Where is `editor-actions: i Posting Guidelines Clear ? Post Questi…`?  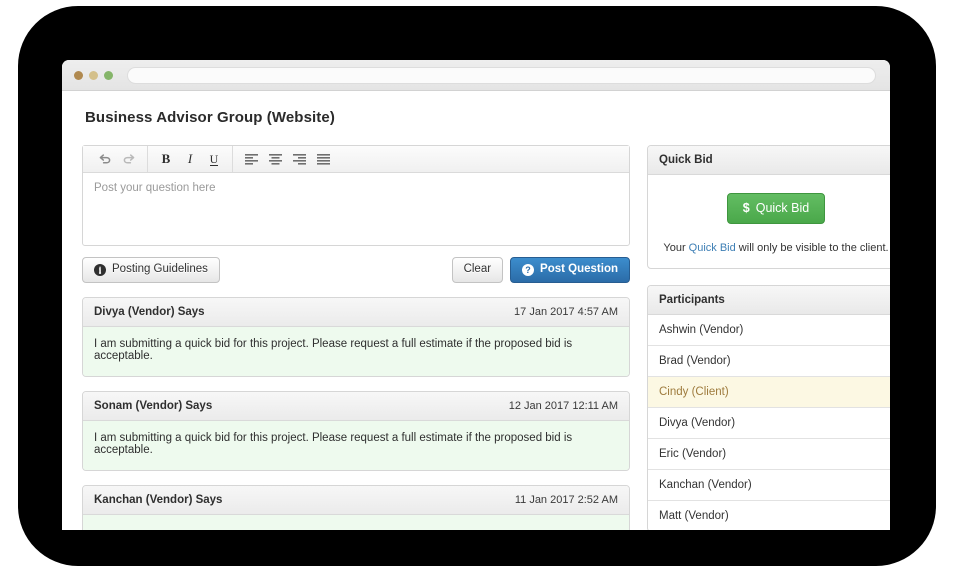
editor-actions: i Posting Guidelines Clear ? Post Questi… is located at coordinates (356, 270).